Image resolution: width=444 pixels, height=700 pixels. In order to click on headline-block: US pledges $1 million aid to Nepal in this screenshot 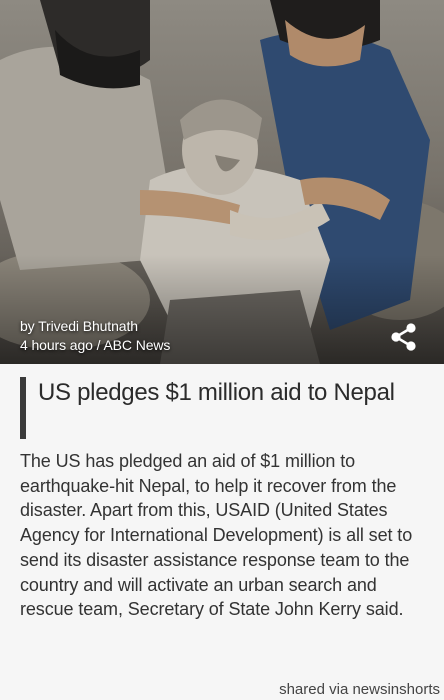, I will do `click(222, 408)`.